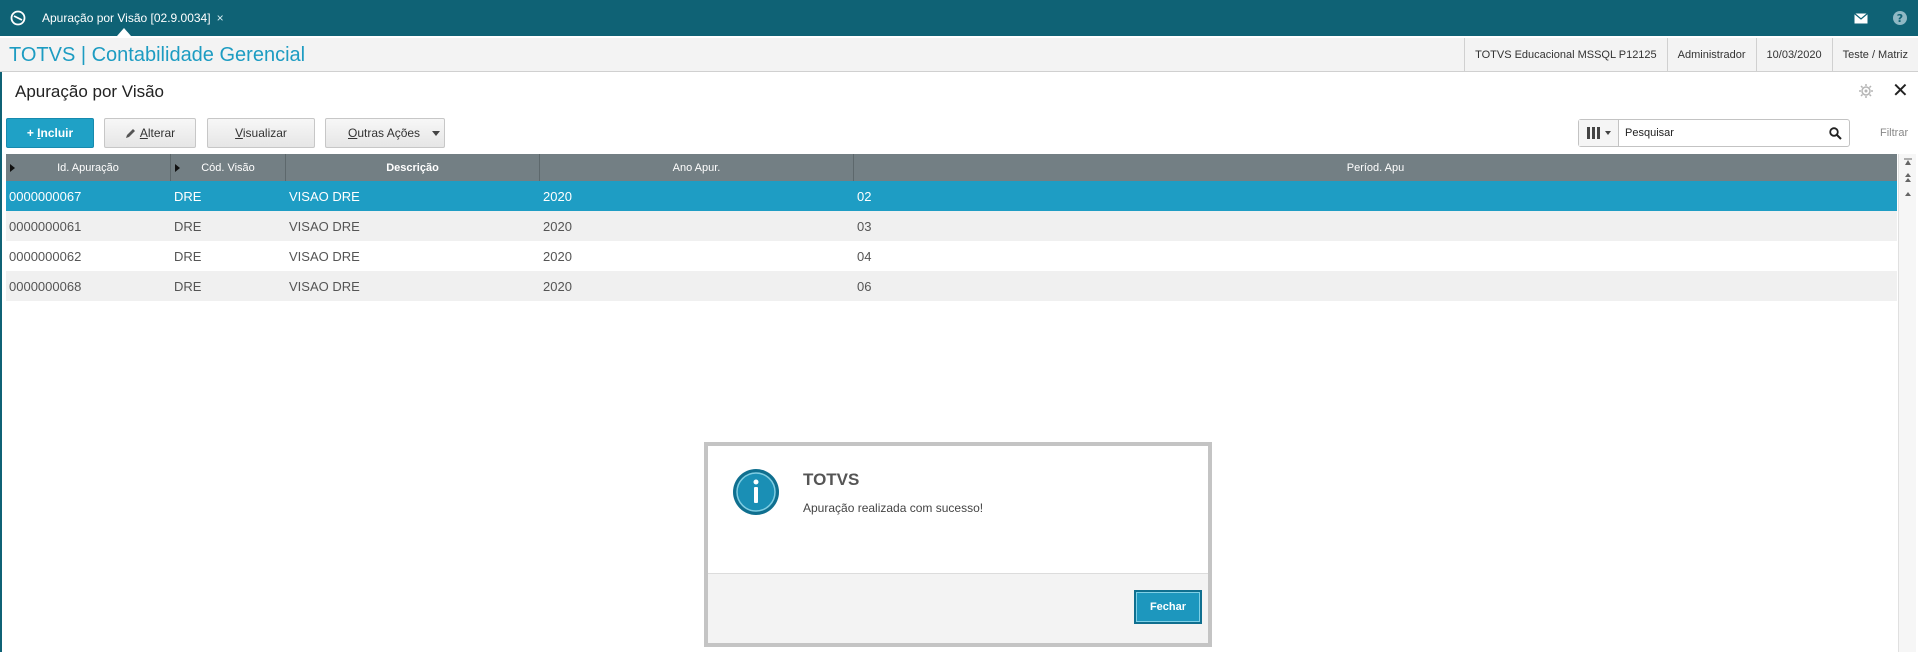  Describe the element at coordinates (864, 226) in the screenshot. I see `cell-periodo: 03` at that location.